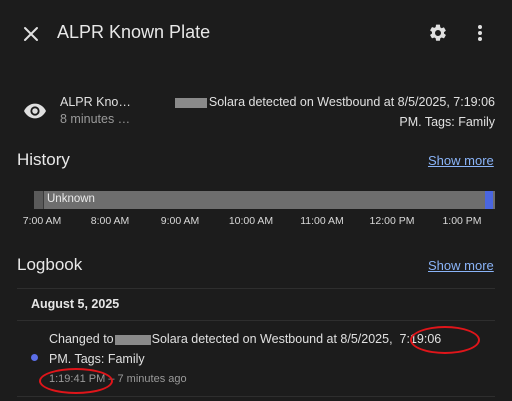  Describe the element at coordinates (34, 357) in the screenshot. I see `logbook-entry-dot` at that location.